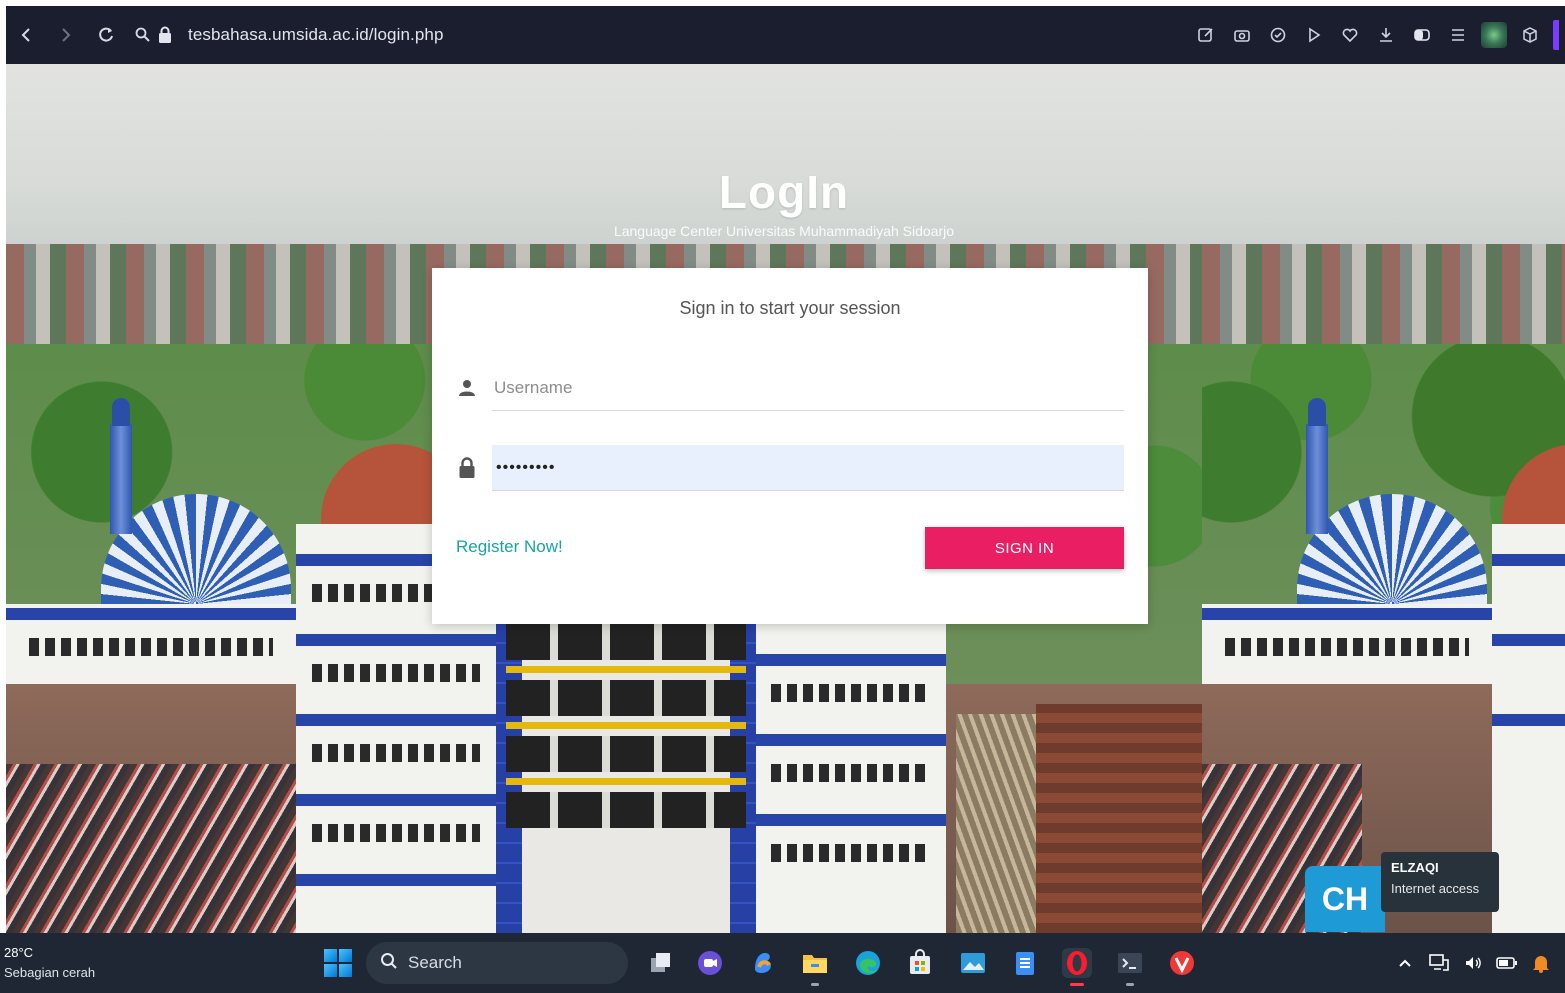 The width and height of the screenshot is (1565, 993). Describe the element at coordinates (143, 35) in the screenshot. I see `site-info-icon` at that location.